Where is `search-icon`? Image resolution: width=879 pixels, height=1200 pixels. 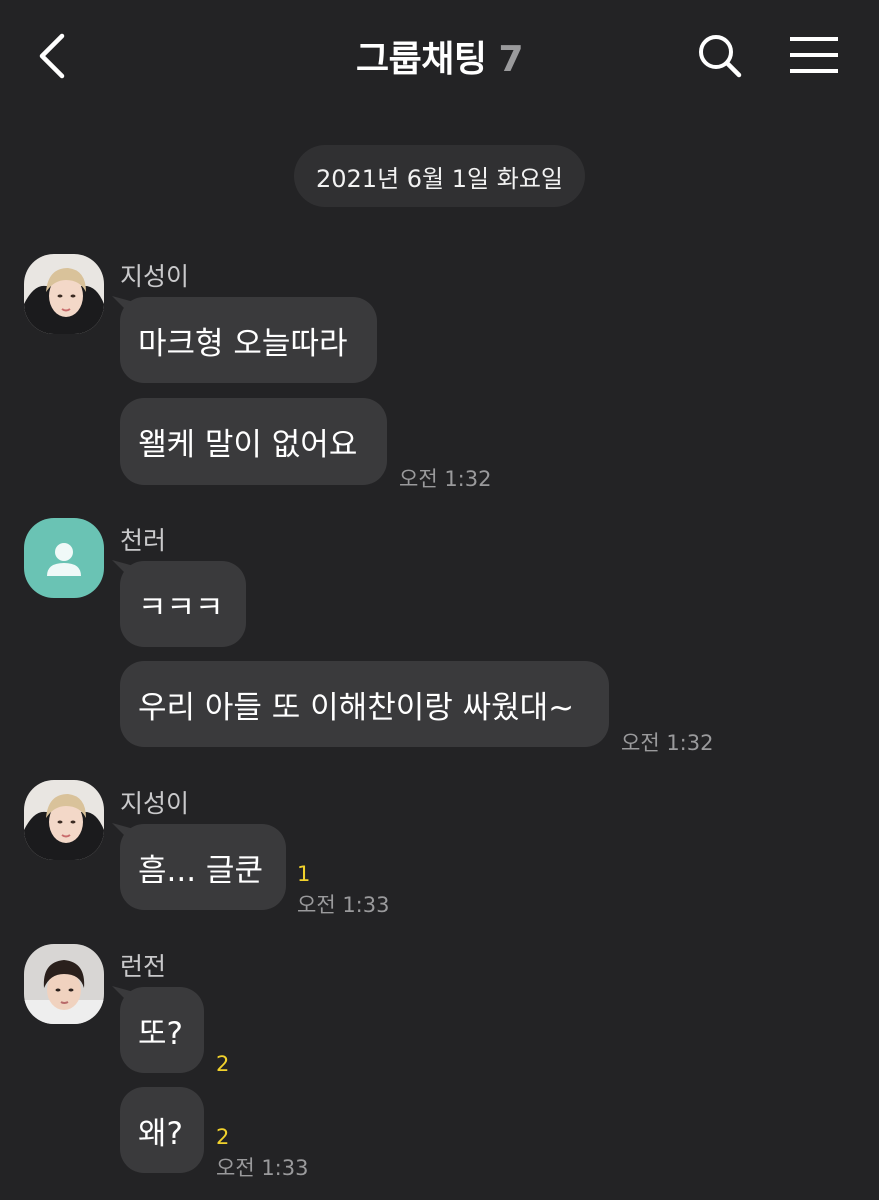 search-icon is located at coordinates (720, 56).